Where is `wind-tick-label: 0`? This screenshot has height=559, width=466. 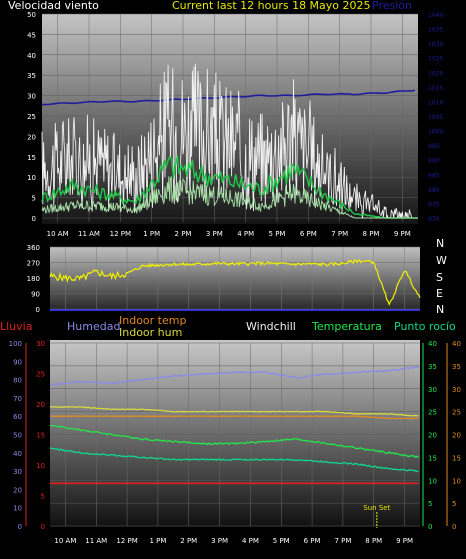 wind-tick-label: 0 is located at coordinates (34, 219).